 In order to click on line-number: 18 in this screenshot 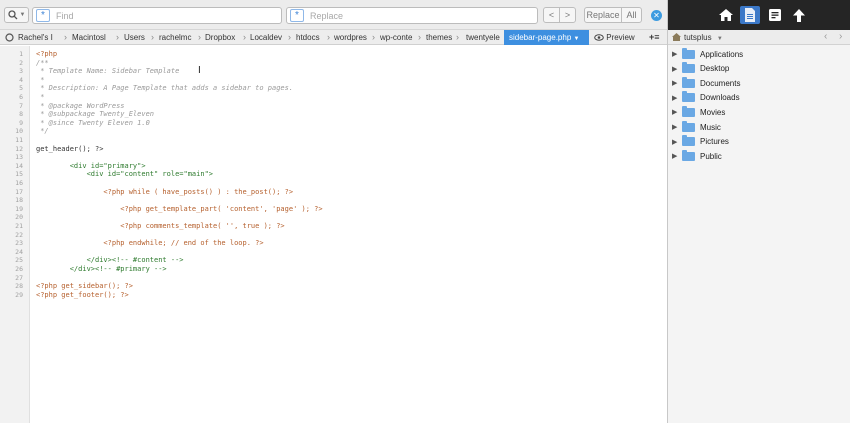, I will do `click(19, 200)`.